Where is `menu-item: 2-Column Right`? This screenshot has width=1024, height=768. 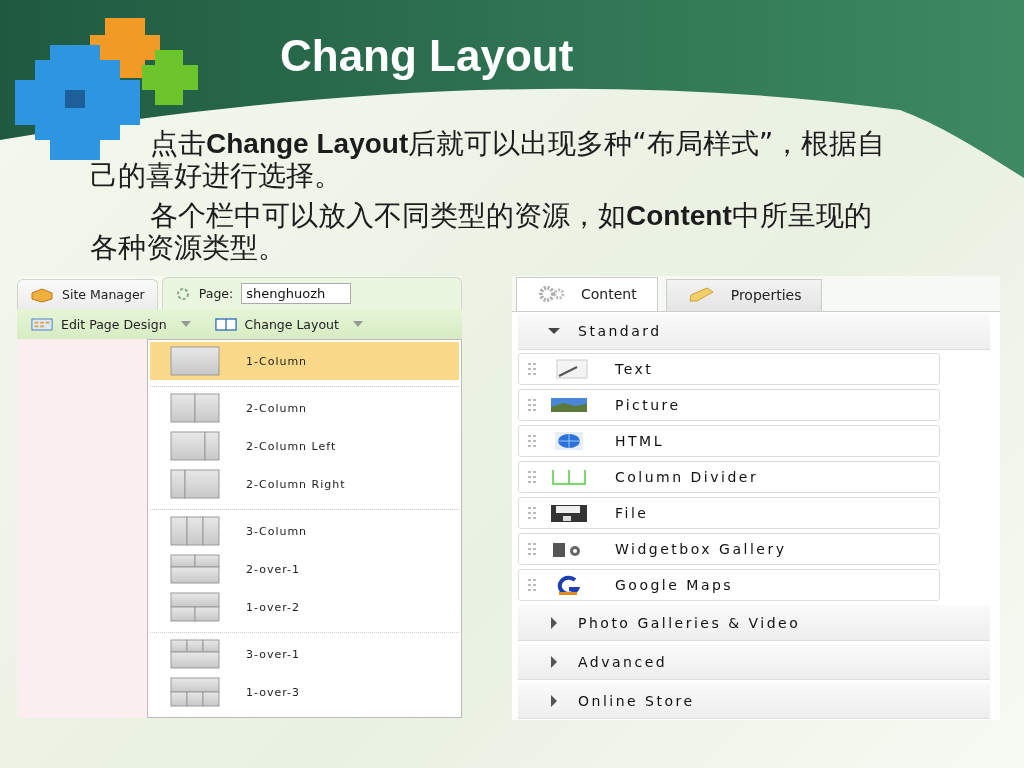
menu-item: 2-Column Right is located at coordinates (304, 484).